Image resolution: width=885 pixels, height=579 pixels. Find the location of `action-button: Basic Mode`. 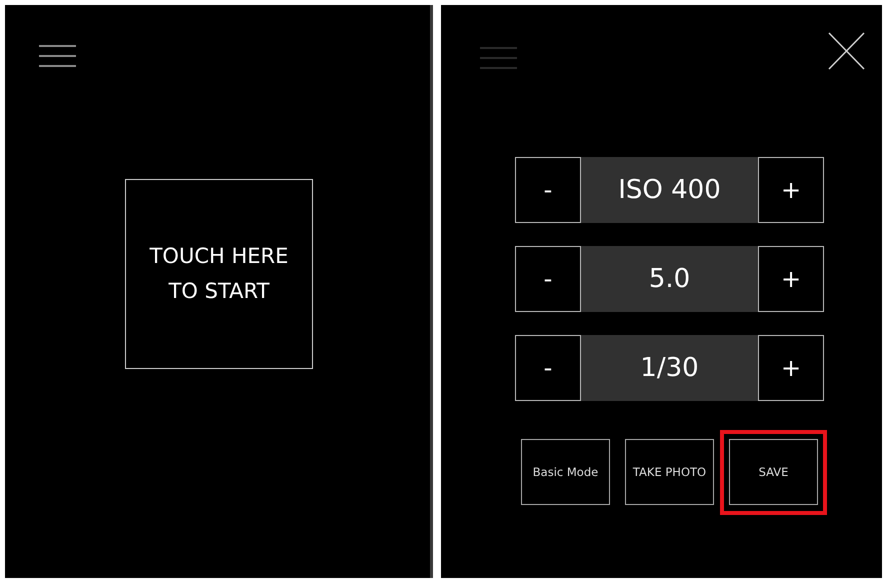

action-button: Basic Mode is located at coordinates (565, 472).